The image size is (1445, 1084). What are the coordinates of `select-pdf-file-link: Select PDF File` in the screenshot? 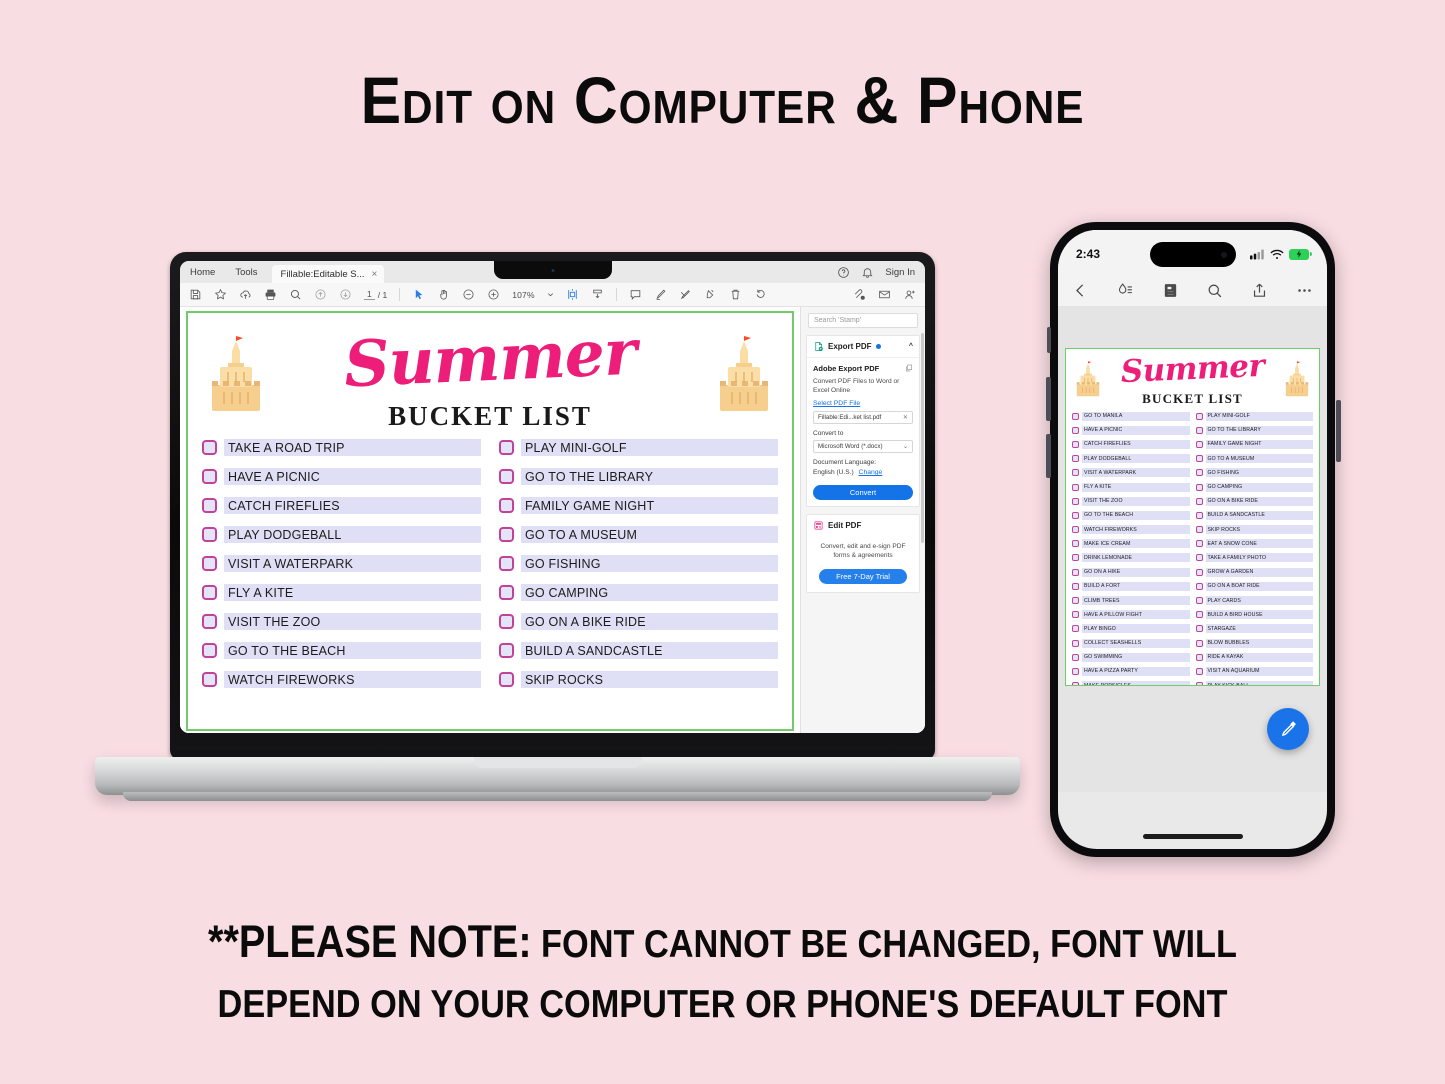 It's located at (863, 403).